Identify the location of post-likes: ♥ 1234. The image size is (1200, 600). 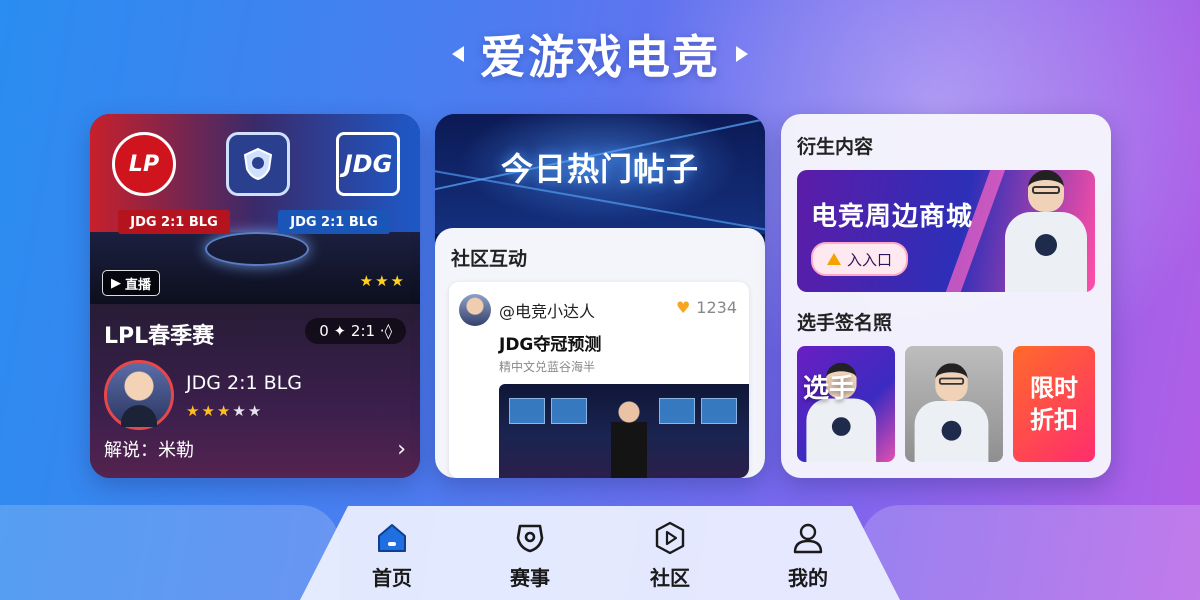
(706, 307).